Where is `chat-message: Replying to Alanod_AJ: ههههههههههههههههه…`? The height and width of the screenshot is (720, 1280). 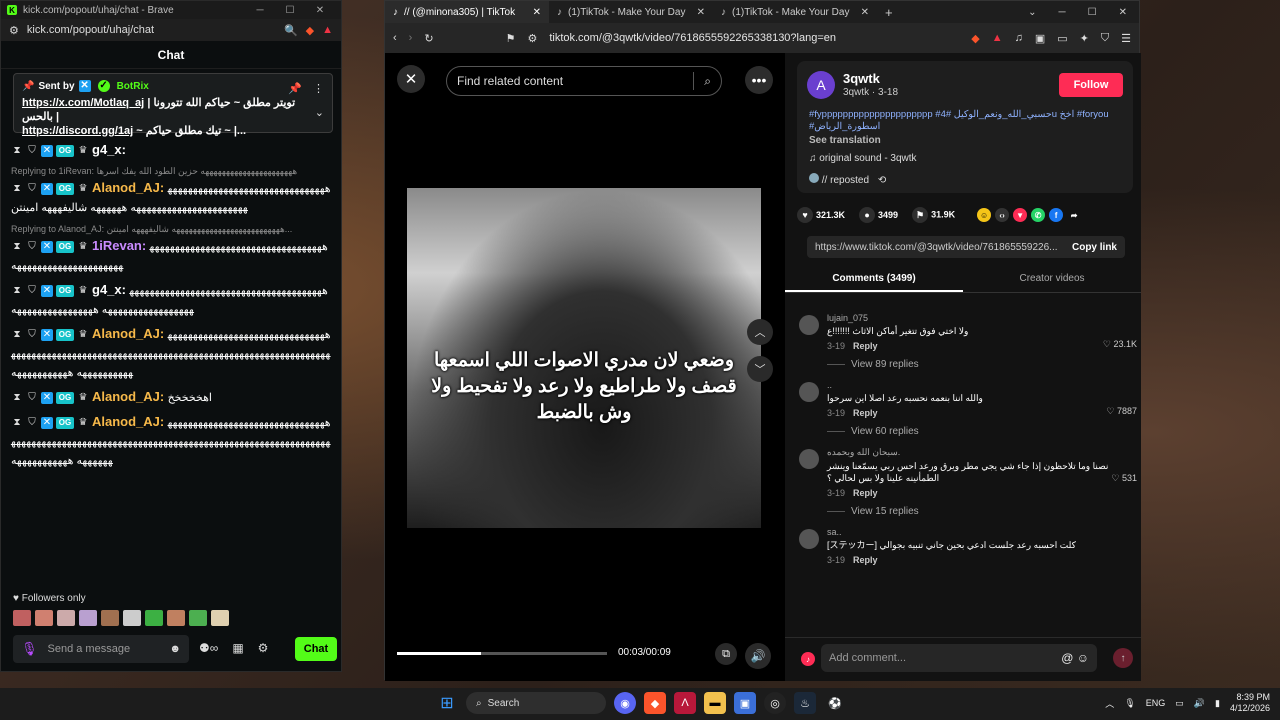
chat-message: Replying to Alanod_AJ: ههههههههههههههههه… is located at coordinates (171, 249).